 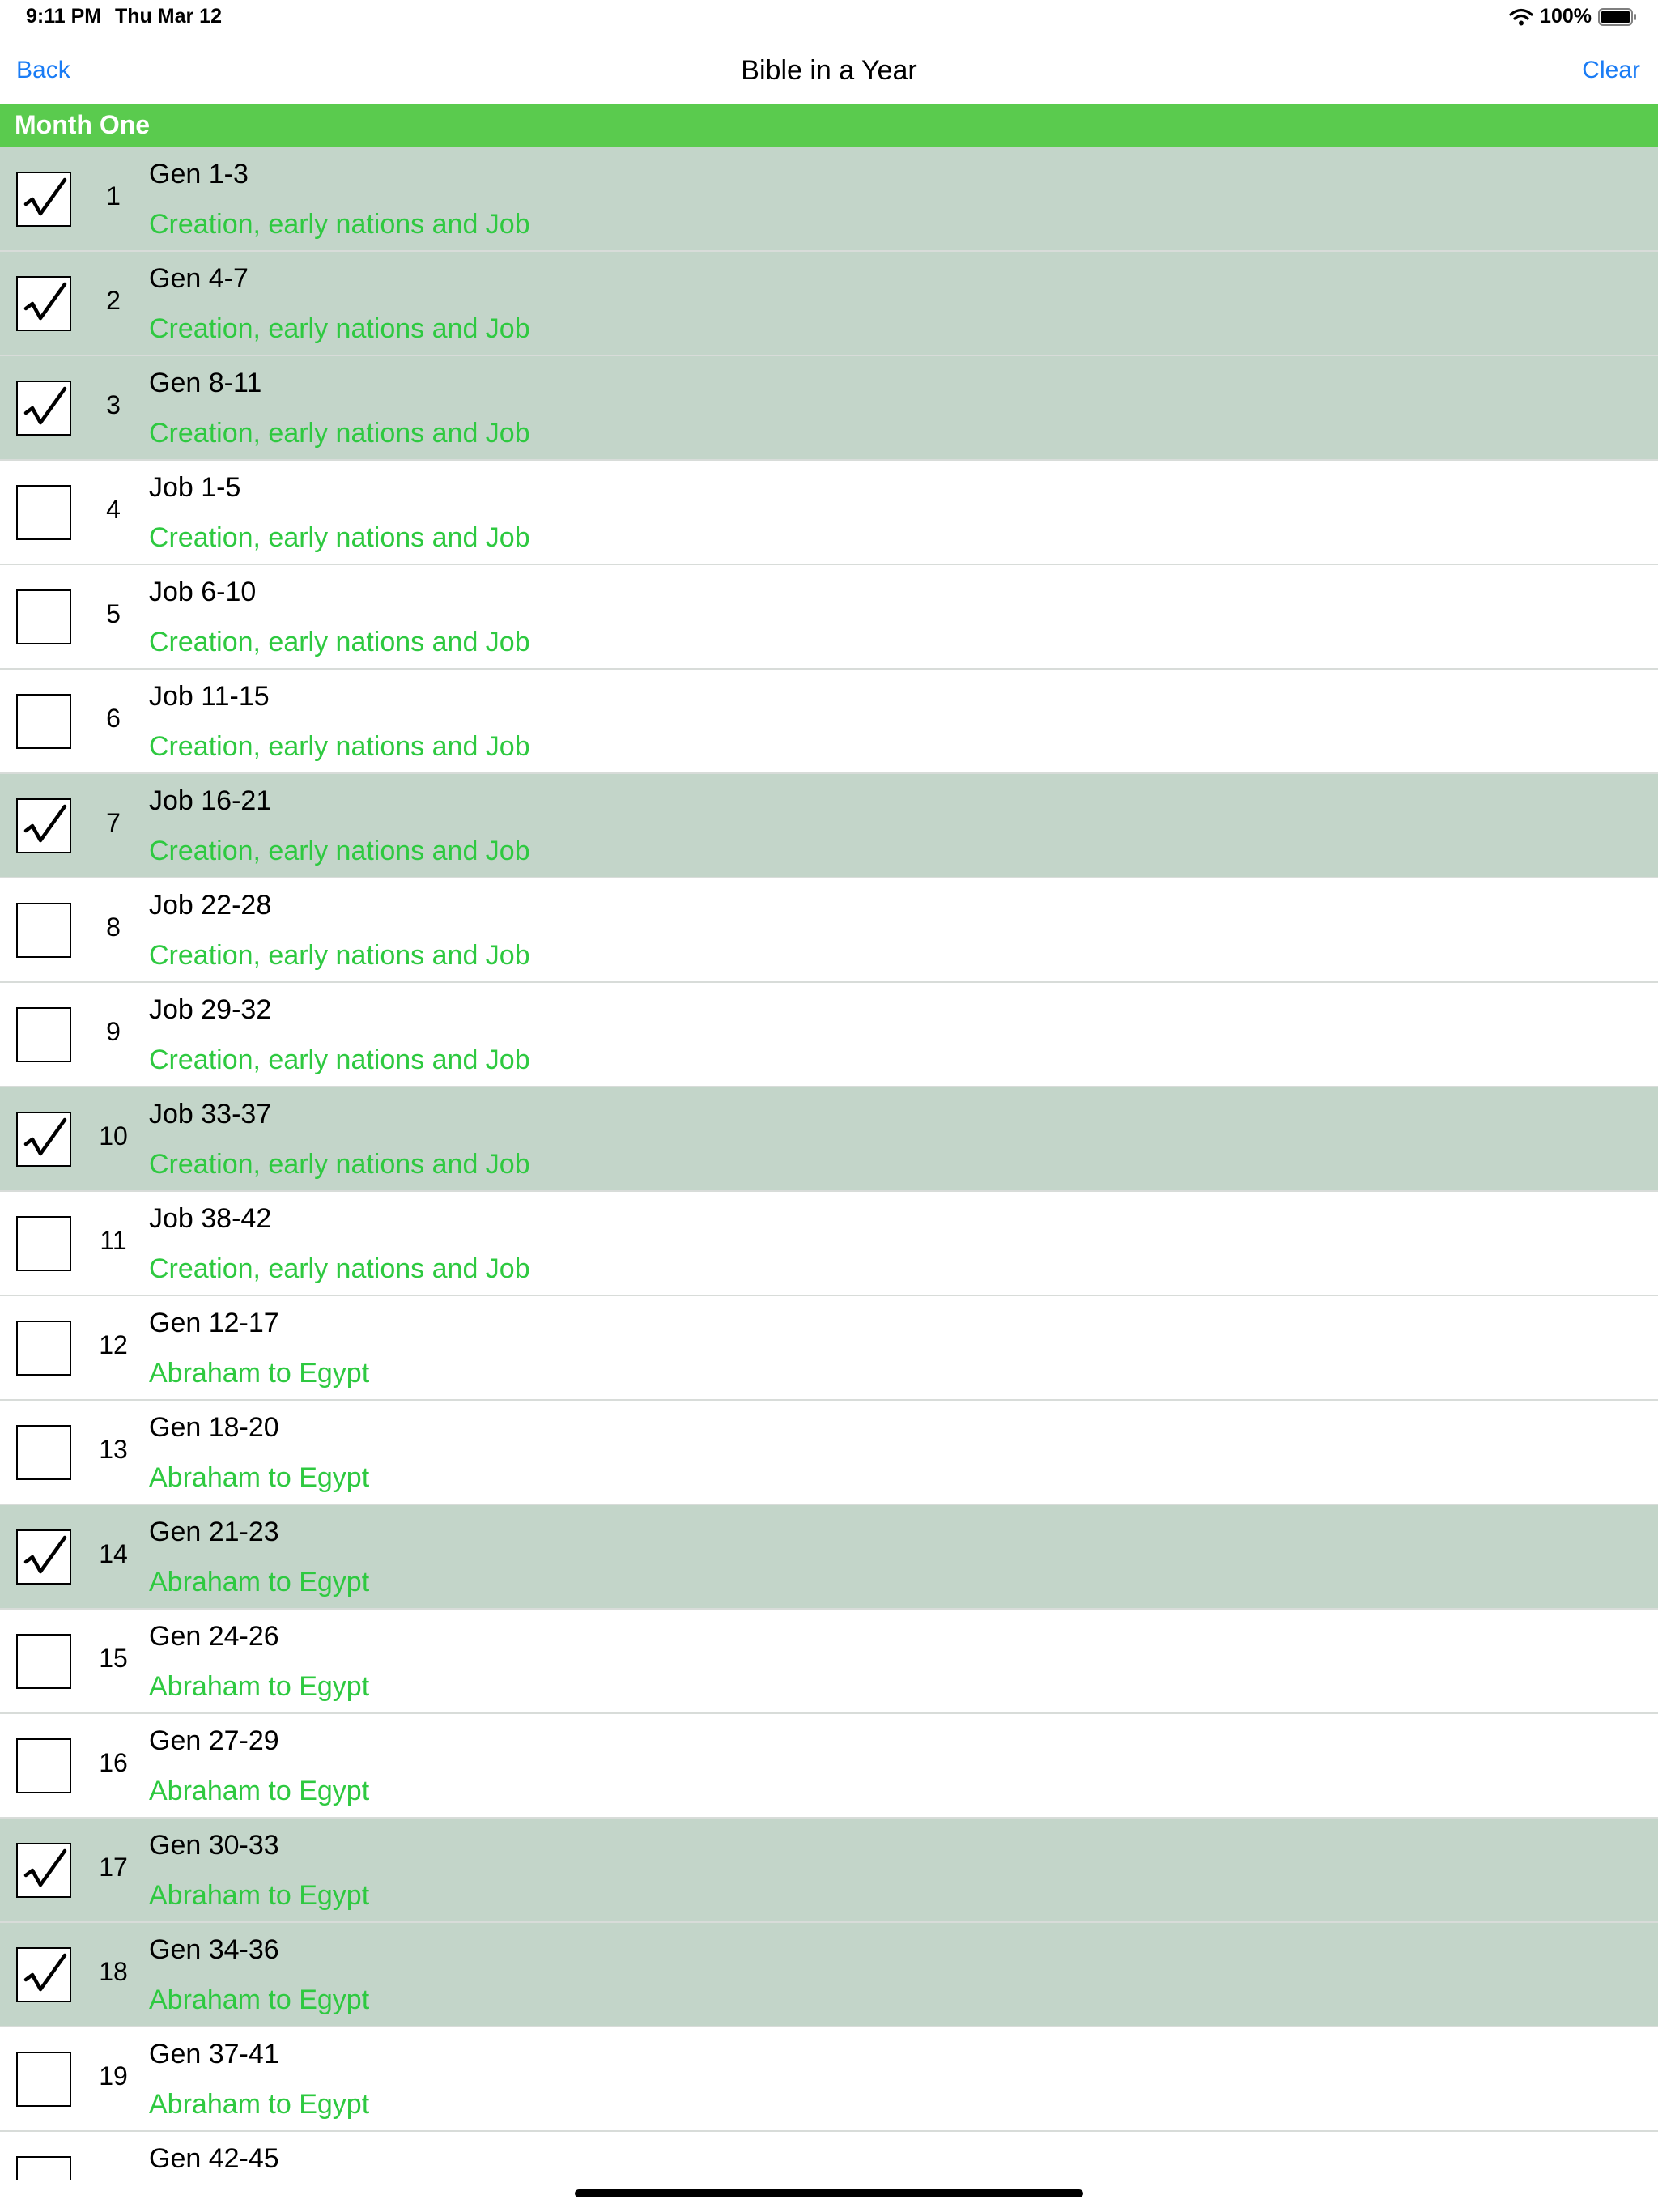 I want to click on reading-row: Gen 42-45, so click(x=829, y=2156).